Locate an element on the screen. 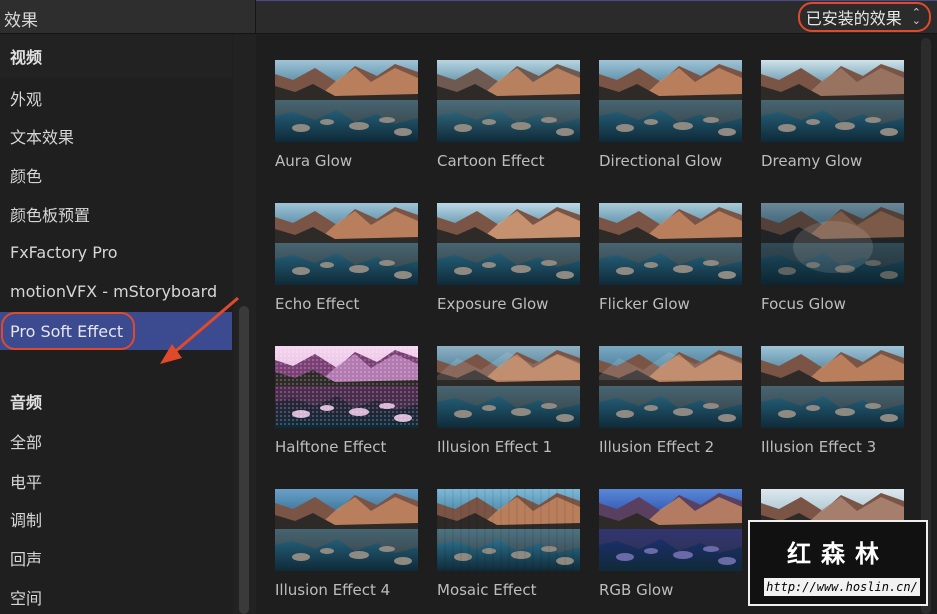  effect-tile: Exposure Glow is located at coordinates (499, 245).